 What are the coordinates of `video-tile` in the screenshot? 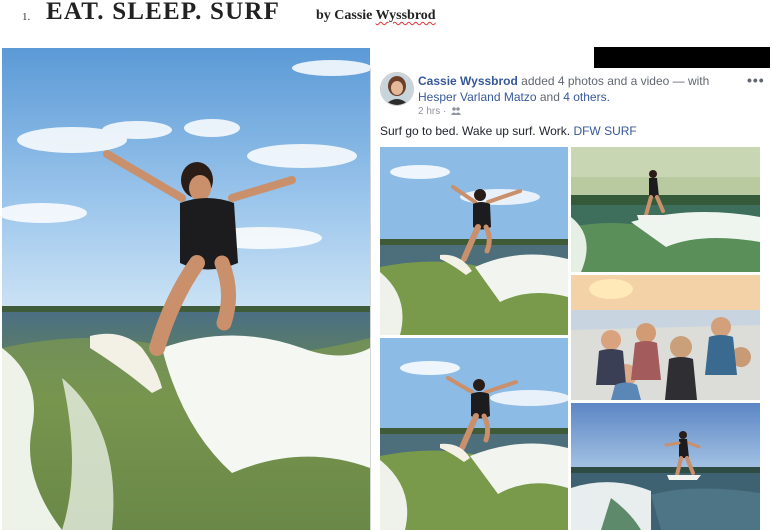 It's located at (665, 466).